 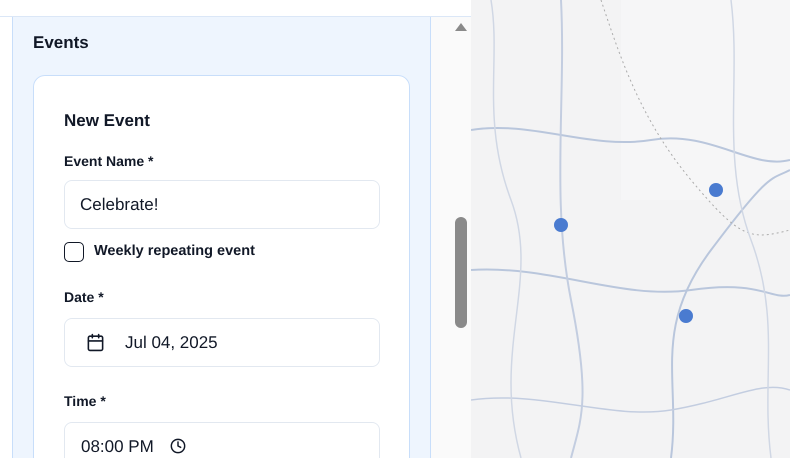 I want to click on time-field: 08:00 PM, so click(x=222, y=440).